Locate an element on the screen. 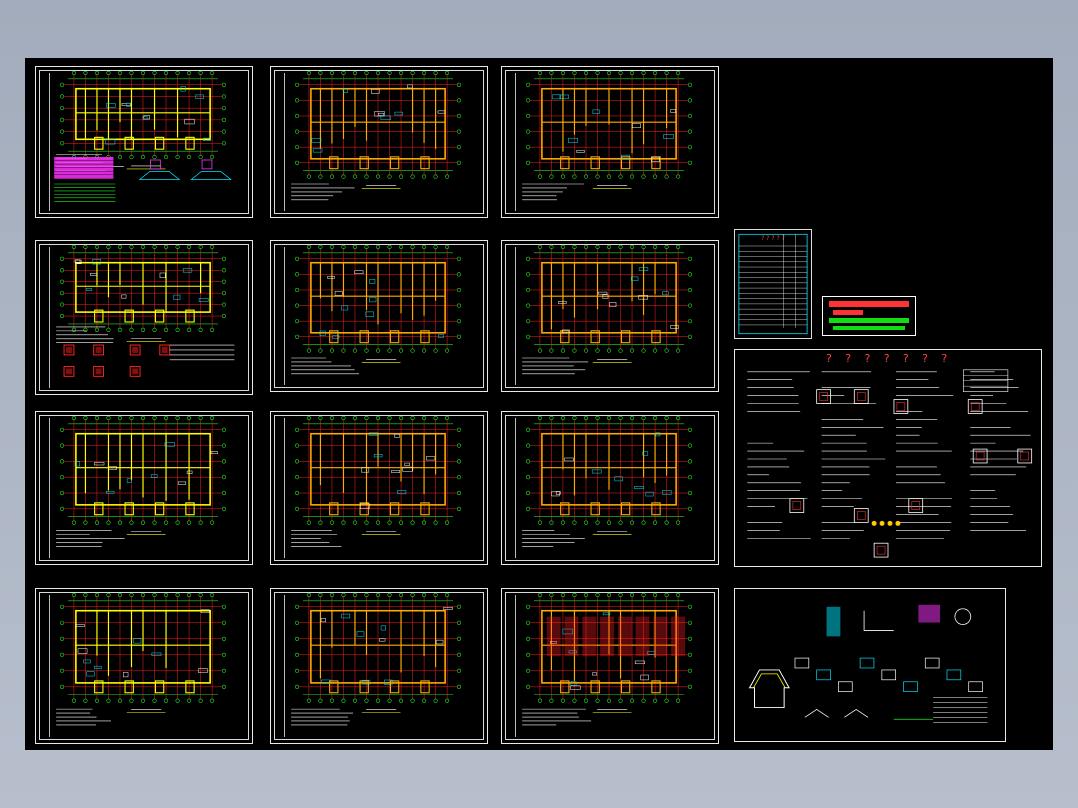 This screenshot has width=1078, height=808. details-drawing is located at coordinates (868, 663).